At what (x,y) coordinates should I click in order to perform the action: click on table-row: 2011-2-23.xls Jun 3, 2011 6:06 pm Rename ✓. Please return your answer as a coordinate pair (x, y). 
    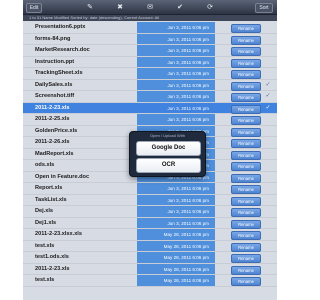
    Looking at the image, I should click on (150, 108).